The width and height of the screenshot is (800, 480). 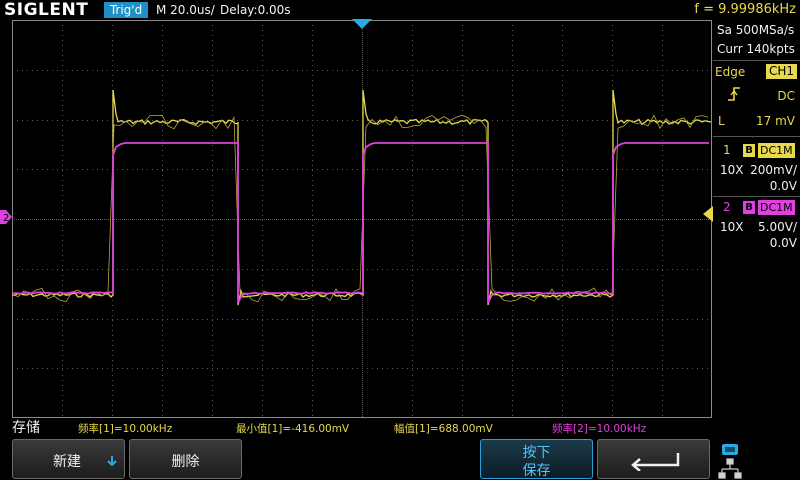 What do you see at coordinates (126, 10) in the screenshot?
I see `trigger-status-badge: Trig'd` at bounding box center [126, 10].